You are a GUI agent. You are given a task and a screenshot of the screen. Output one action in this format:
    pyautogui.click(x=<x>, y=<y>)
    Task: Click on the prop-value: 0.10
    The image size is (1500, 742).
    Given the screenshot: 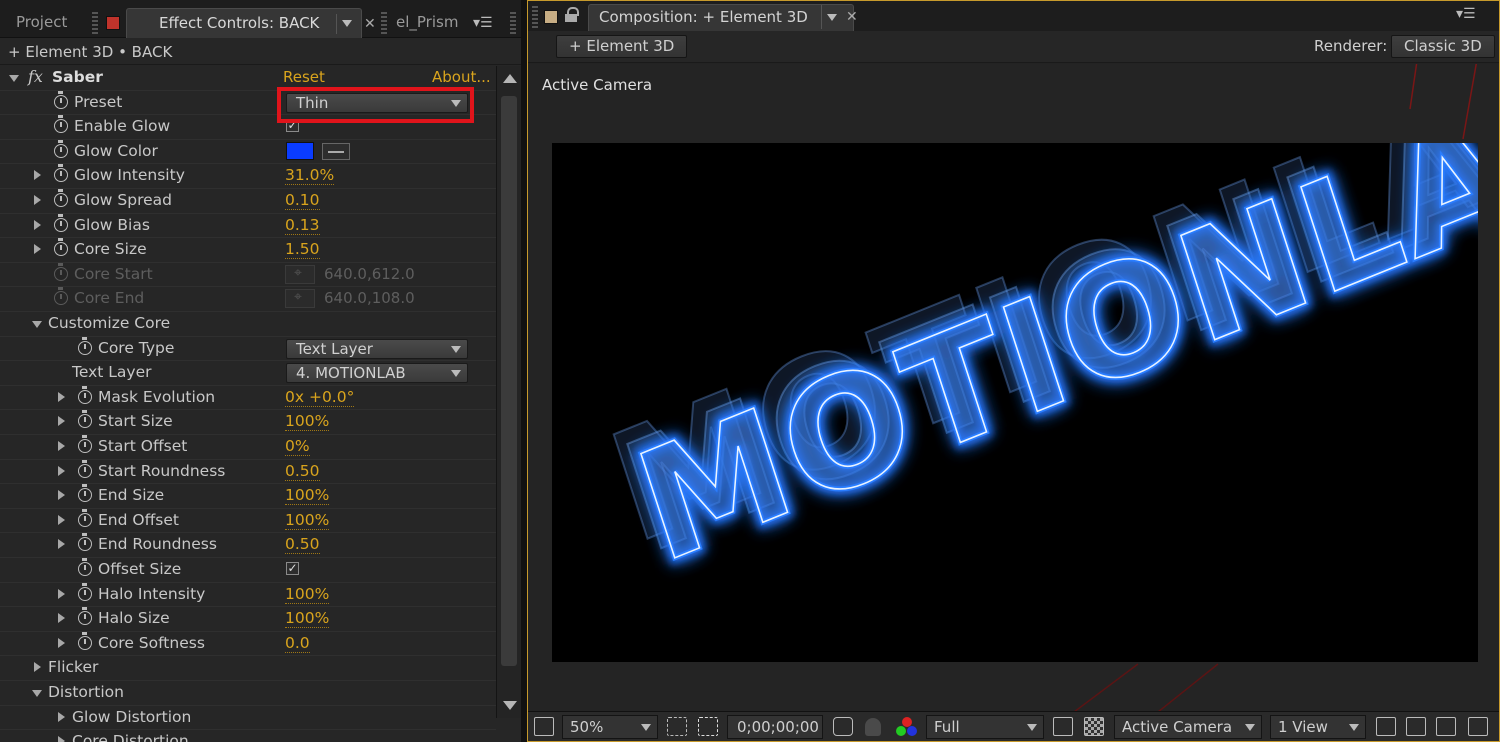 What is the action you would take?
    pyautogui.click(x=302, y=200)
    